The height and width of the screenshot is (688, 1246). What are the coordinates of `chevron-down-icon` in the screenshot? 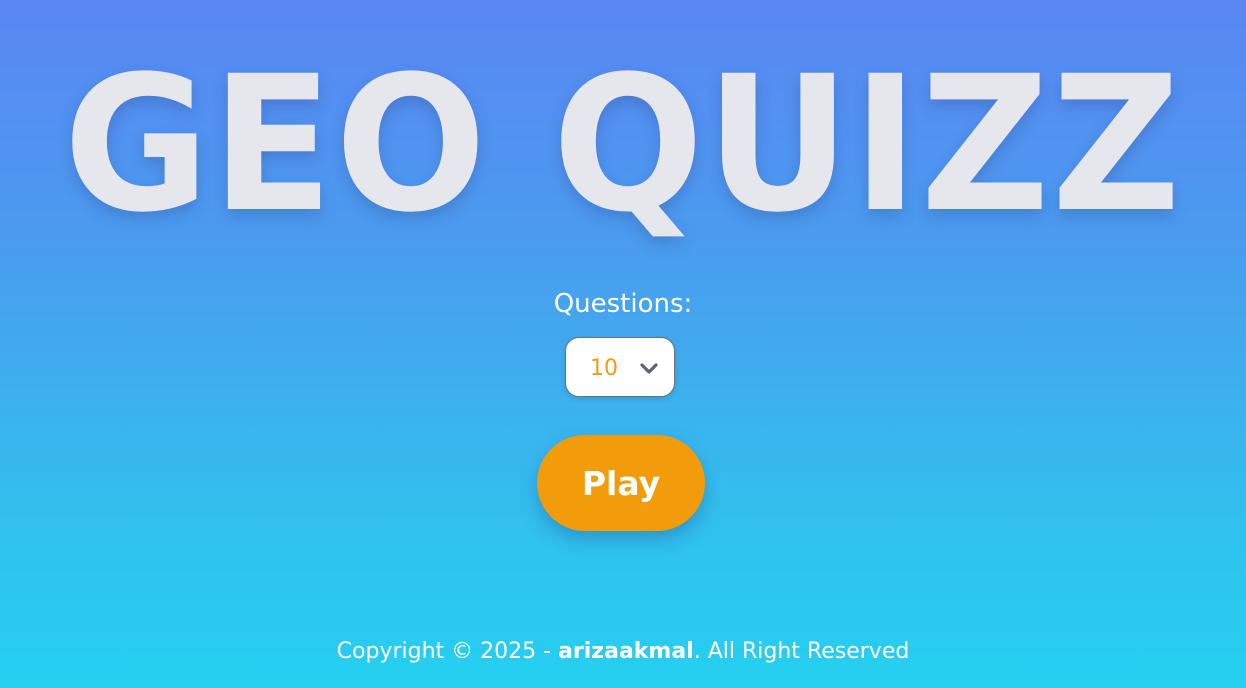 It's located at (649, 368).